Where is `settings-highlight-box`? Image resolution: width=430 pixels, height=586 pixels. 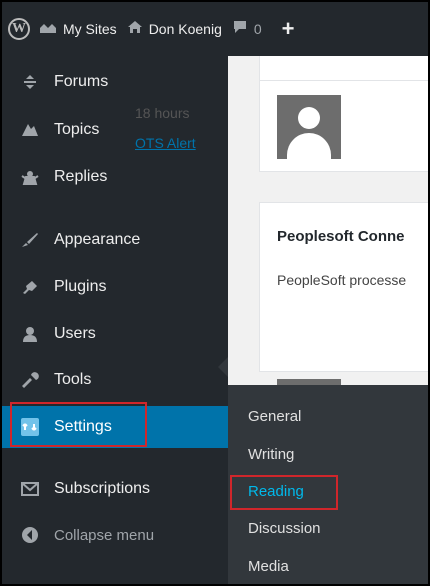 settings-highlight-box is located at coordinates (78, 424).